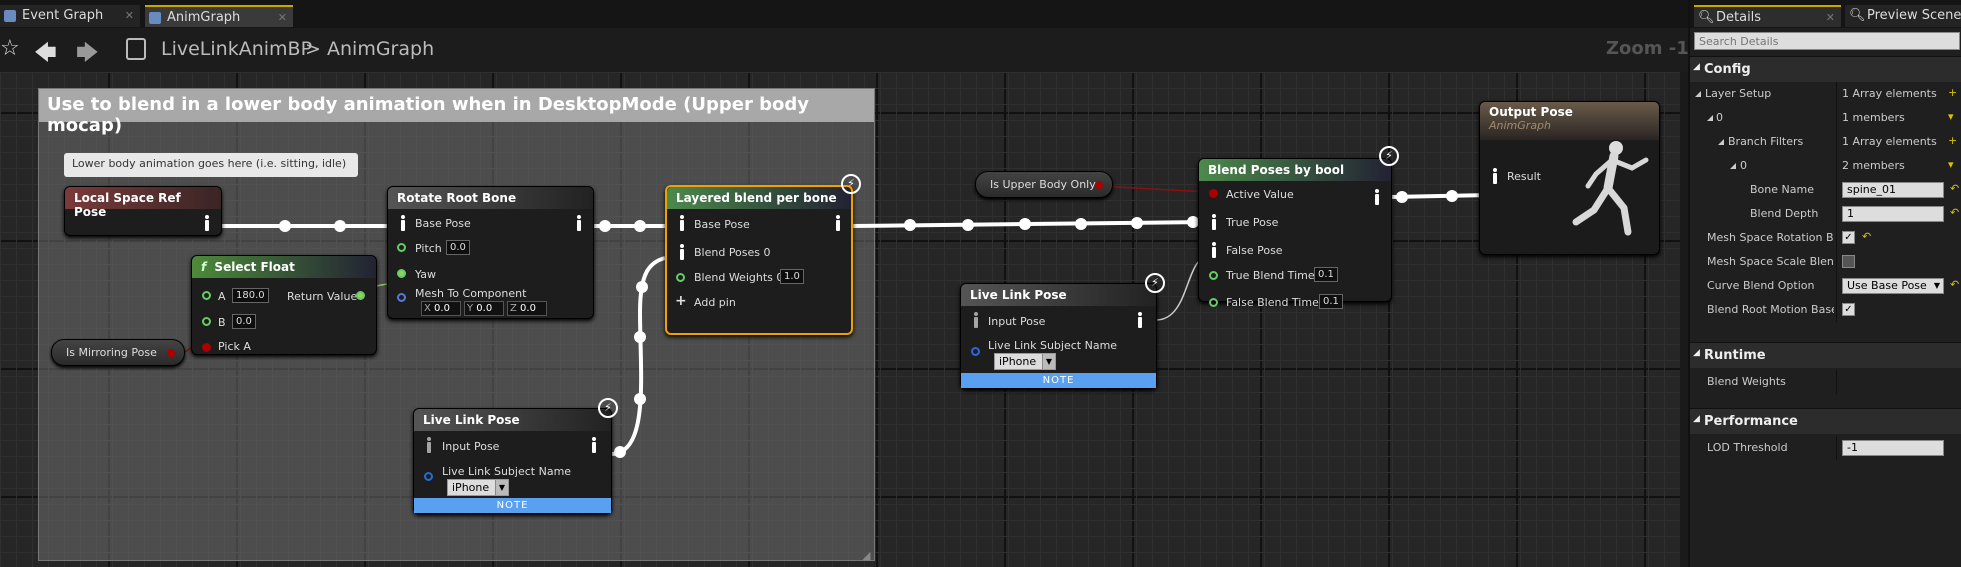 The height and width of the screenshot is (567, 1961). I want to click on row-layer-setup: ◢ Layer Setup 1 Array elements +, so click(1825, 94).